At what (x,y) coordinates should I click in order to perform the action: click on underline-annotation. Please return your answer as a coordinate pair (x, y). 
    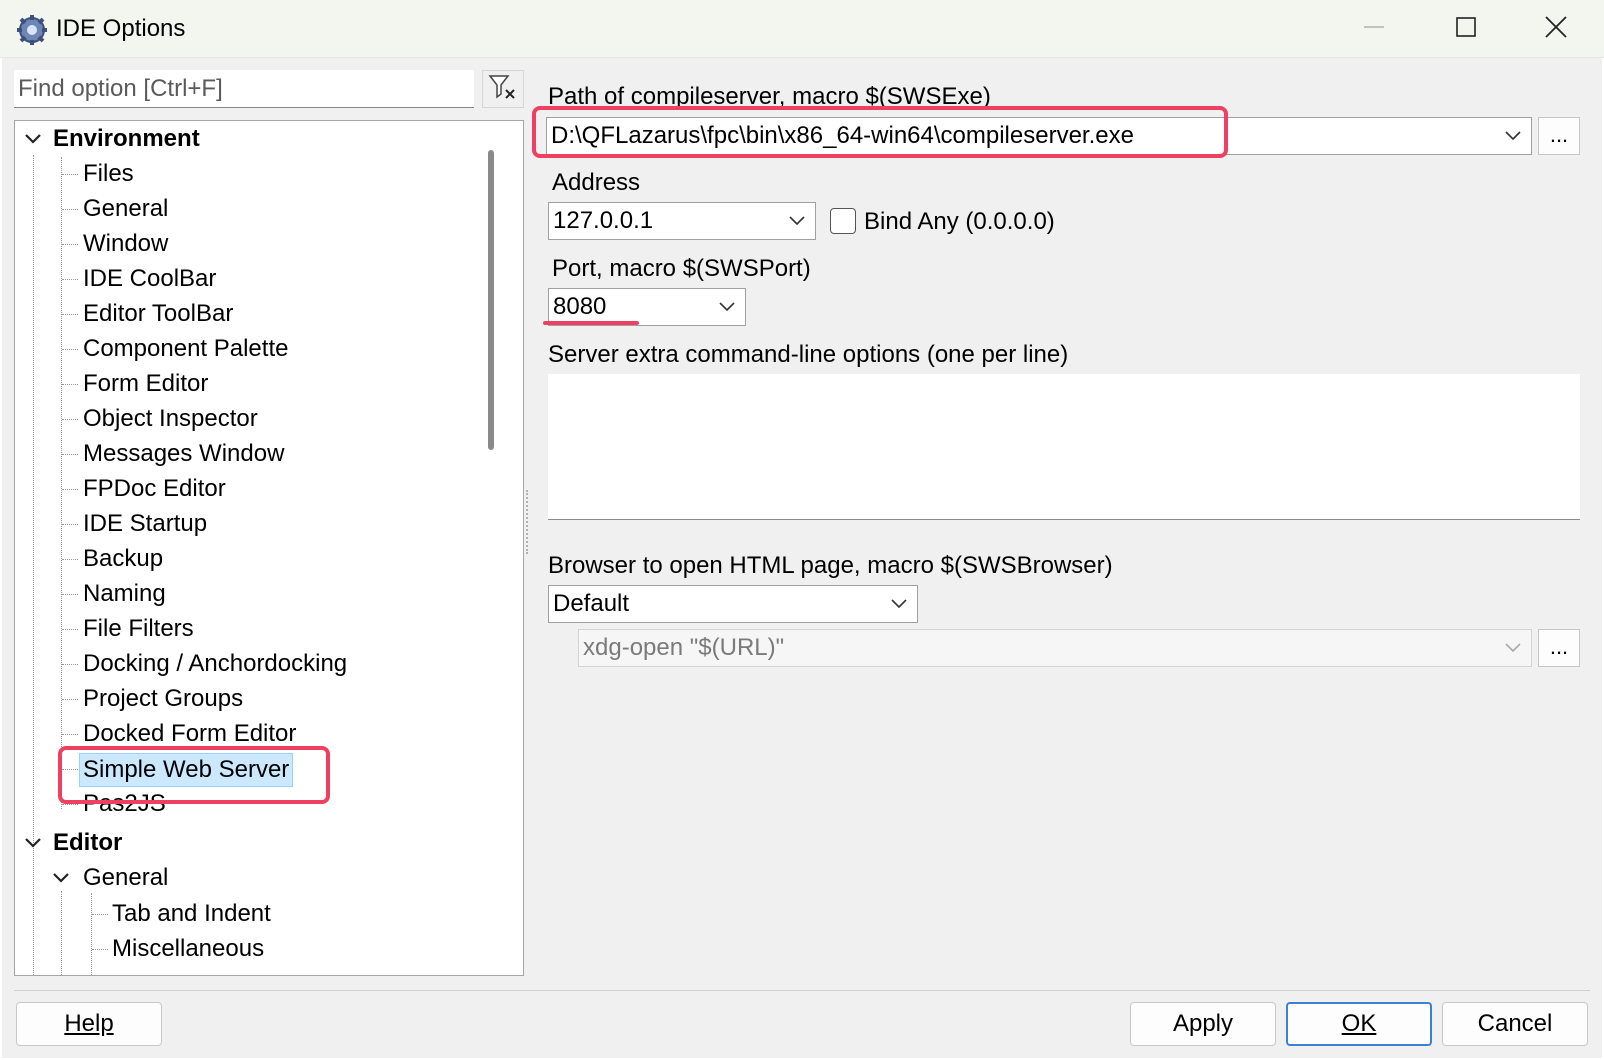
    Looking at the image, I should click on (591, 323).